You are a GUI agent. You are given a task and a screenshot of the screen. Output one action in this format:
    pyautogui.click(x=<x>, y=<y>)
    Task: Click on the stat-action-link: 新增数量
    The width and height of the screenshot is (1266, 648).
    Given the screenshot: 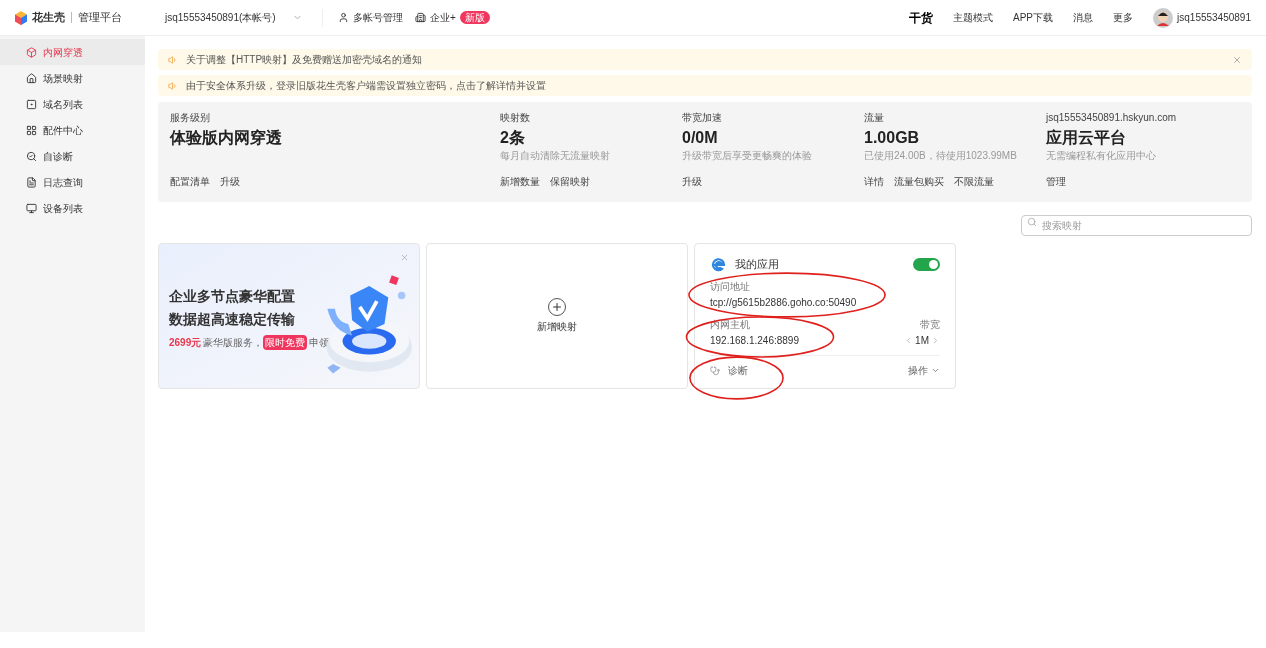 What is the action you would take?
    pyautogui.click(x=520, y=181)
    